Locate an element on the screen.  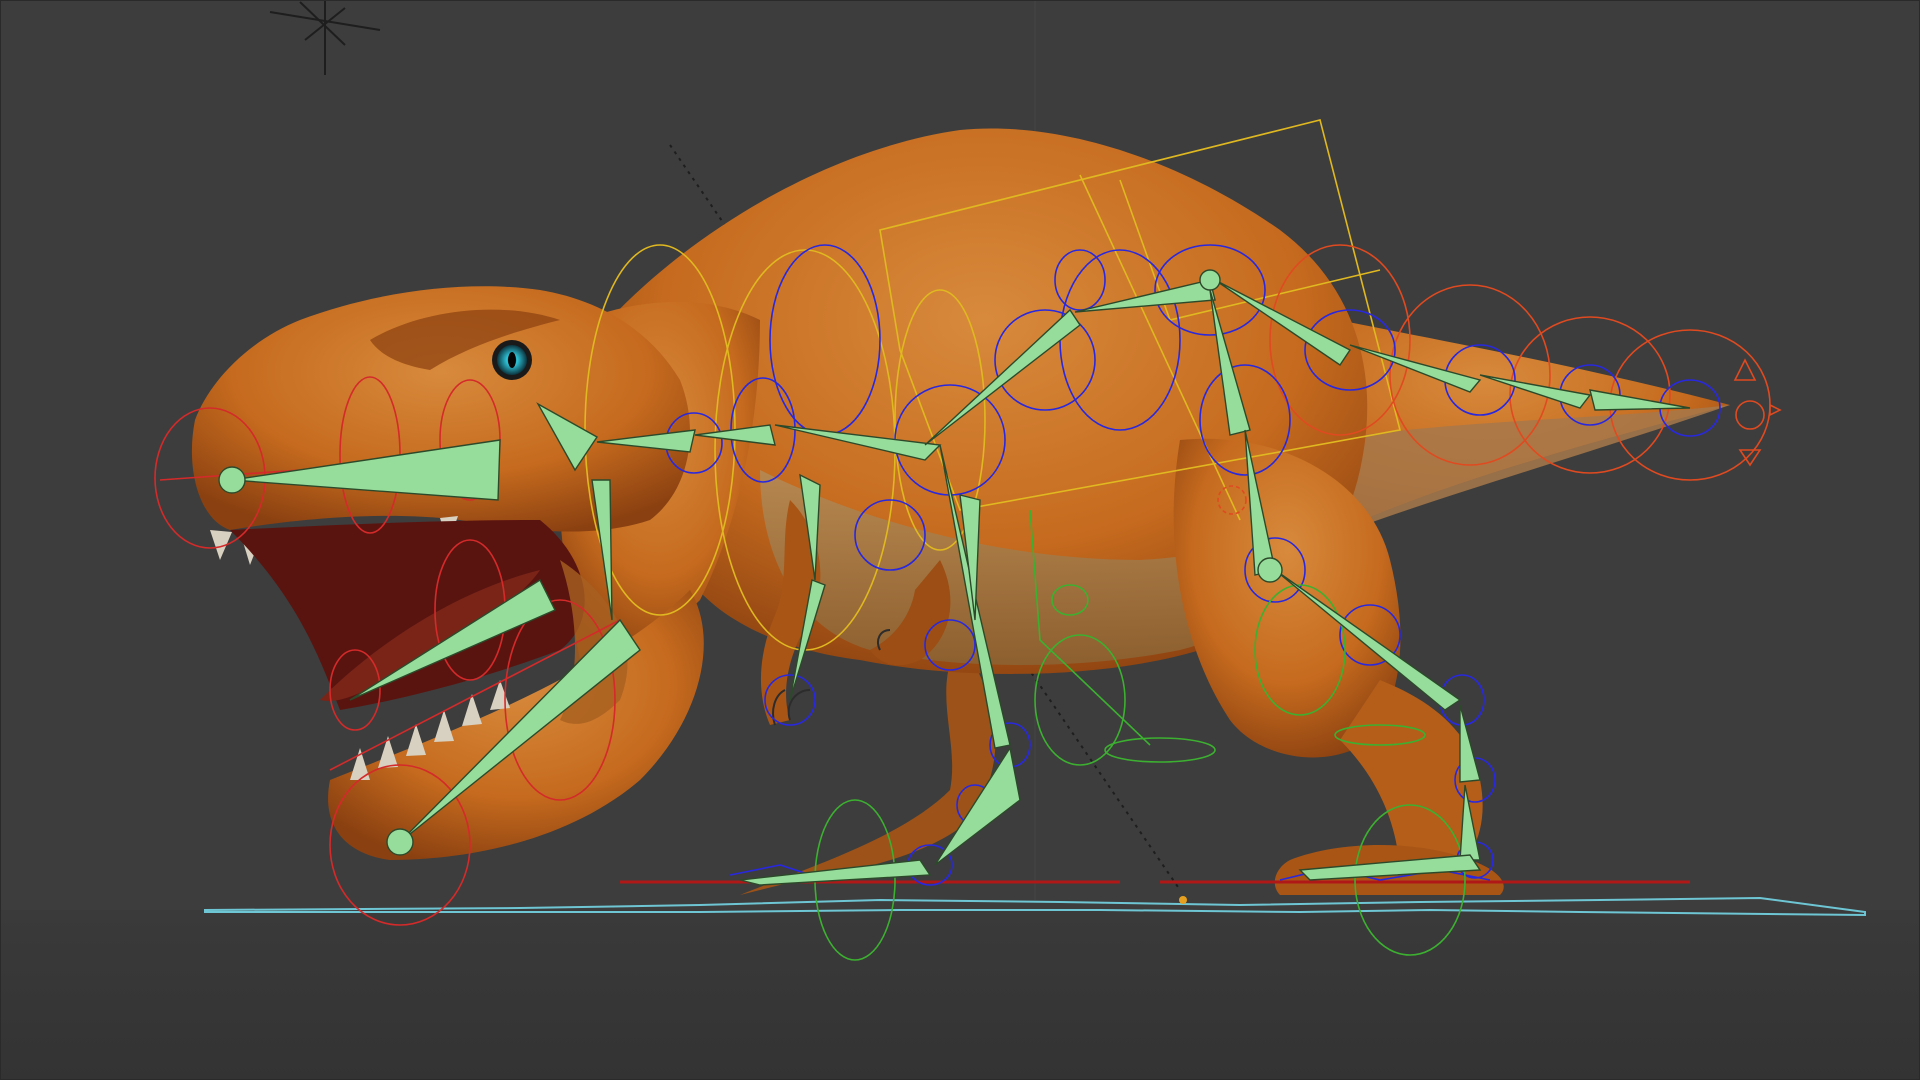
origin-marker is located at coordinates (1183, 900).